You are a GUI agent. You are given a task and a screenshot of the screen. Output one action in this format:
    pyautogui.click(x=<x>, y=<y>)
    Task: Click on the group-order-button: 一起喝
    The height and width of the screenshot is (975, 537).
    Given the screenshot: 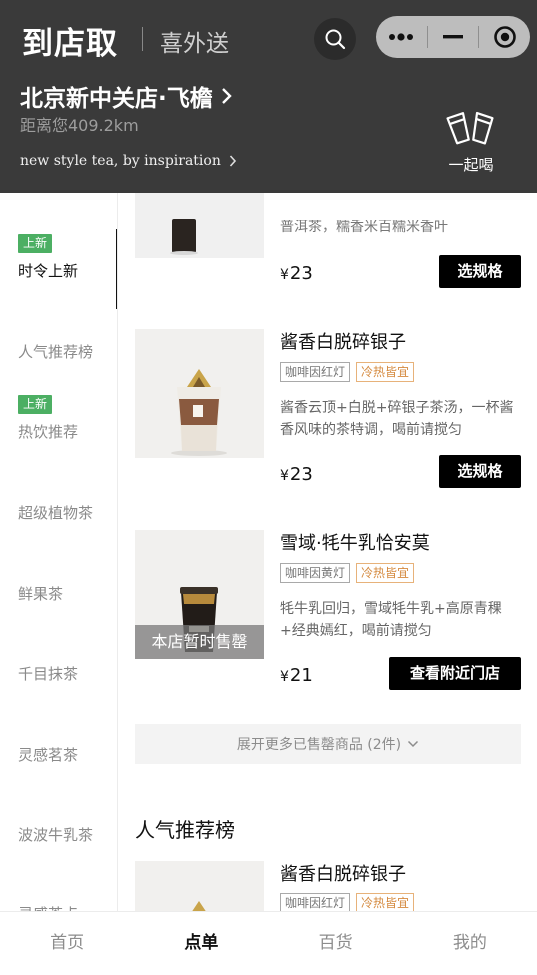 What is the action you would take?
    pyautogui.click(x=471, y=141)
    